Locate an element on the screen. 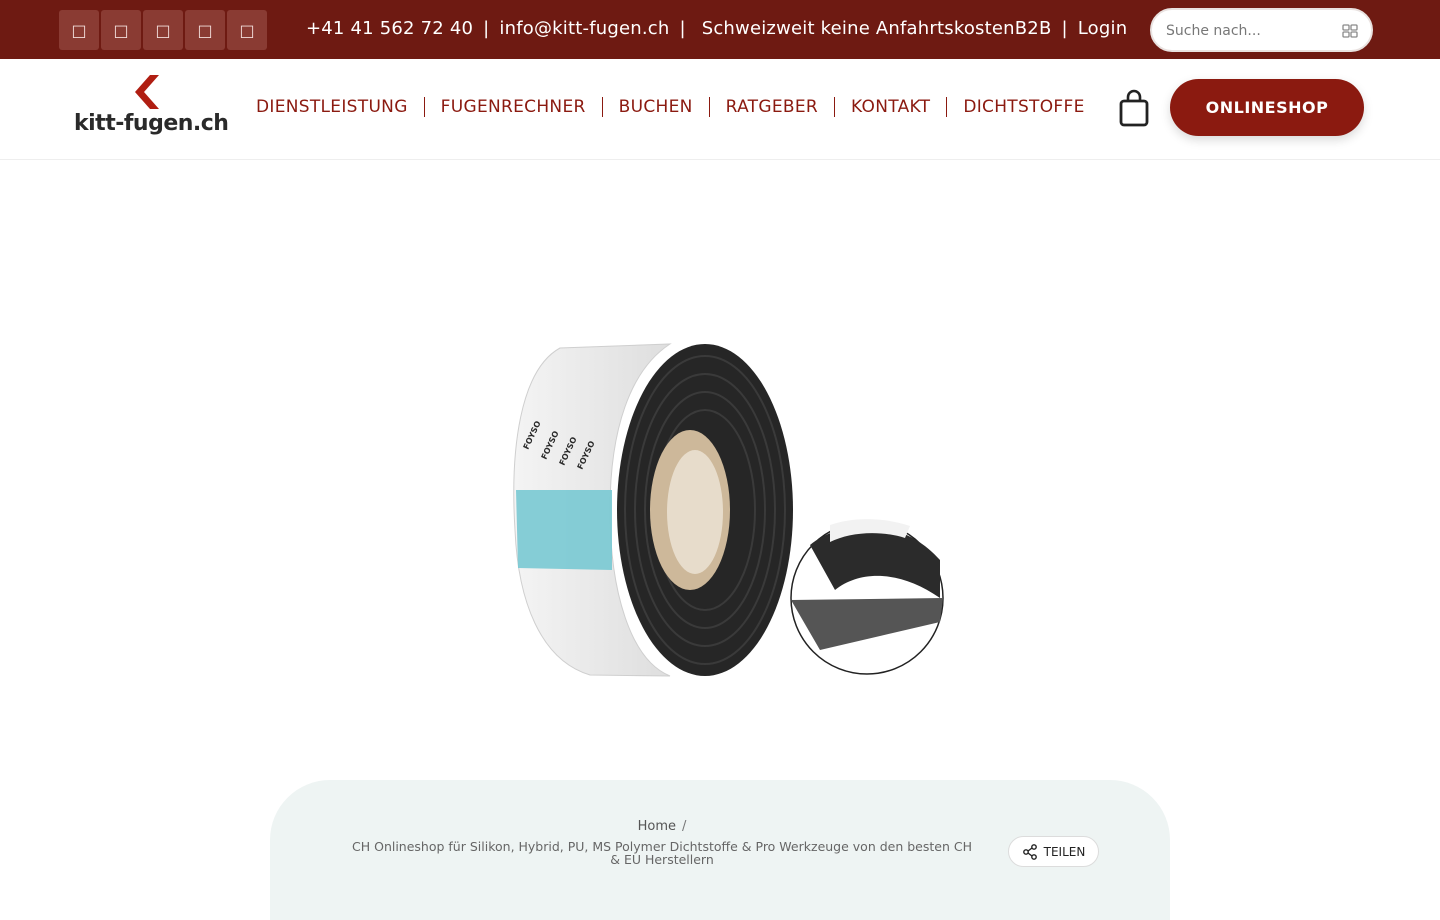 The image size is (1440, 920). search-box is located at coordinates (1261, 30).